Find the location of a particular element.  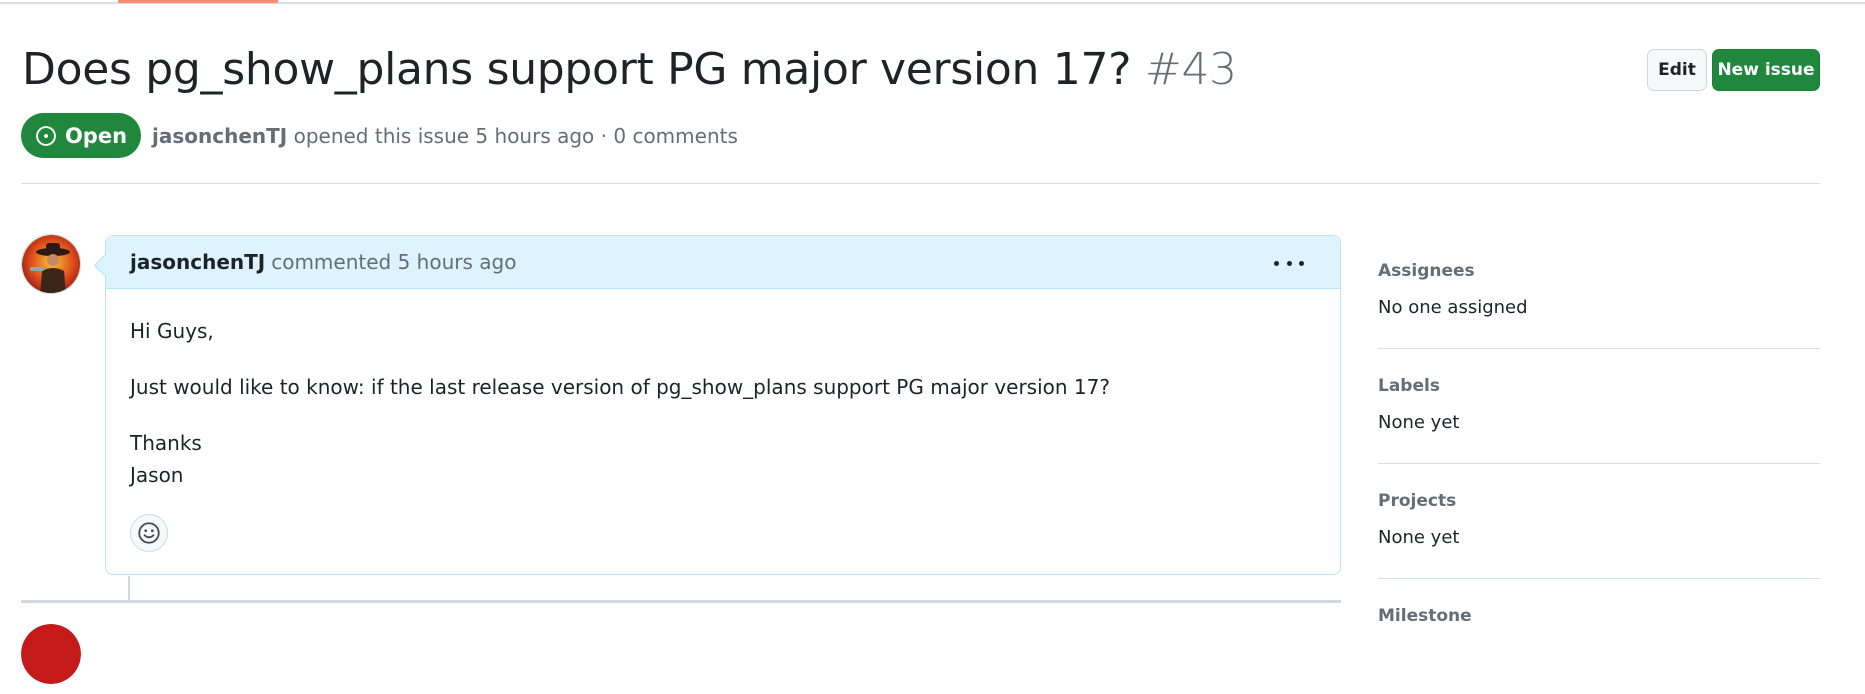

sidebar-value: No one assigned is located at coordinates (1453, 307).